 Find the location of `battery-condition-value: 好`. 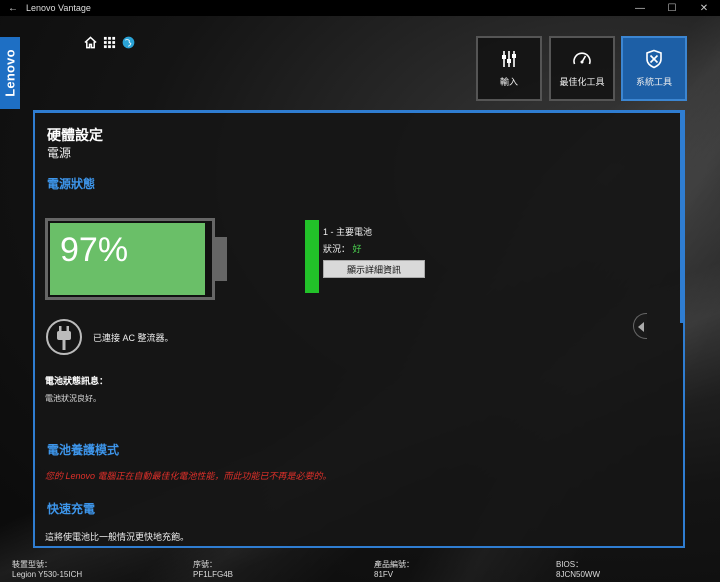

battery-condition-value: 好 is located at coordinates (357, 249).